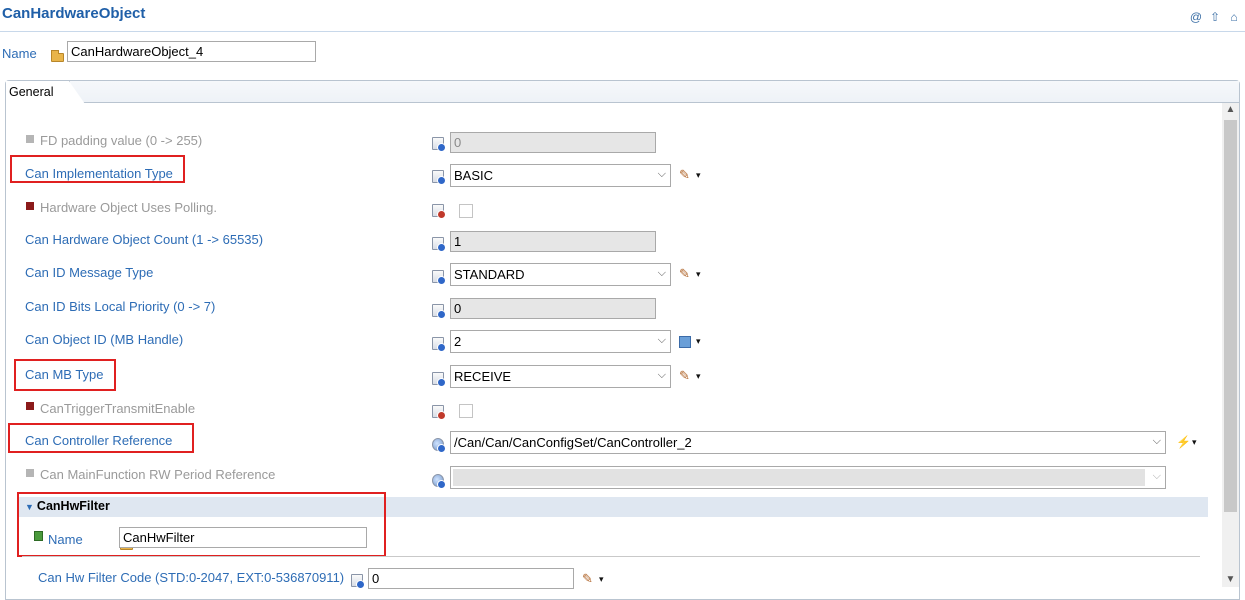 The height and width of the screenshot is (600, 1245). Describe the element at coordinates (685, 342) in the screenshot. I see `calculator-icon` at that location.